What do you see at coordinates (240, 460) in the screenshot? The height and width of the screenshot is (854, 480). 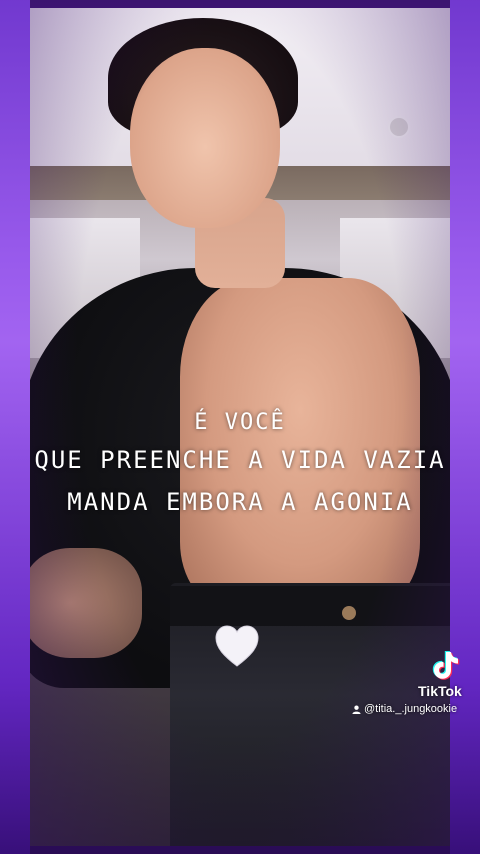 I see `lyric-line-2: QUE PREENCHE A VIDA VAZIA` at bounding box center [240, 460].